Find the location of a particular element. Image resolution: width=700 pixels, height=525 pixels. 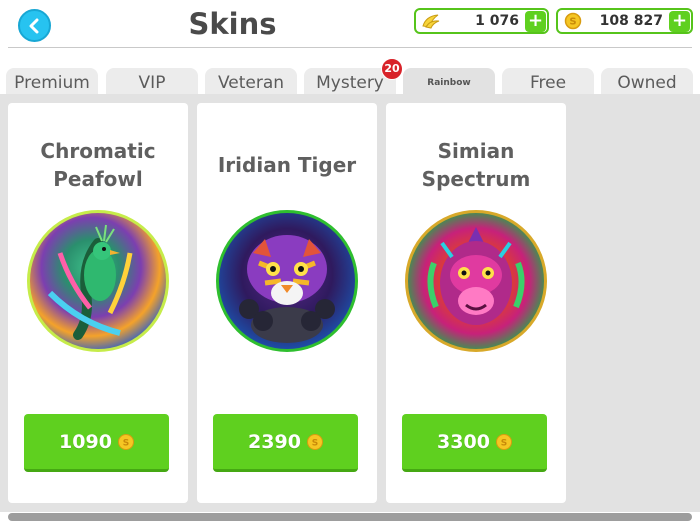

buy-button: 2390 S is located at coordinates (285, 443).